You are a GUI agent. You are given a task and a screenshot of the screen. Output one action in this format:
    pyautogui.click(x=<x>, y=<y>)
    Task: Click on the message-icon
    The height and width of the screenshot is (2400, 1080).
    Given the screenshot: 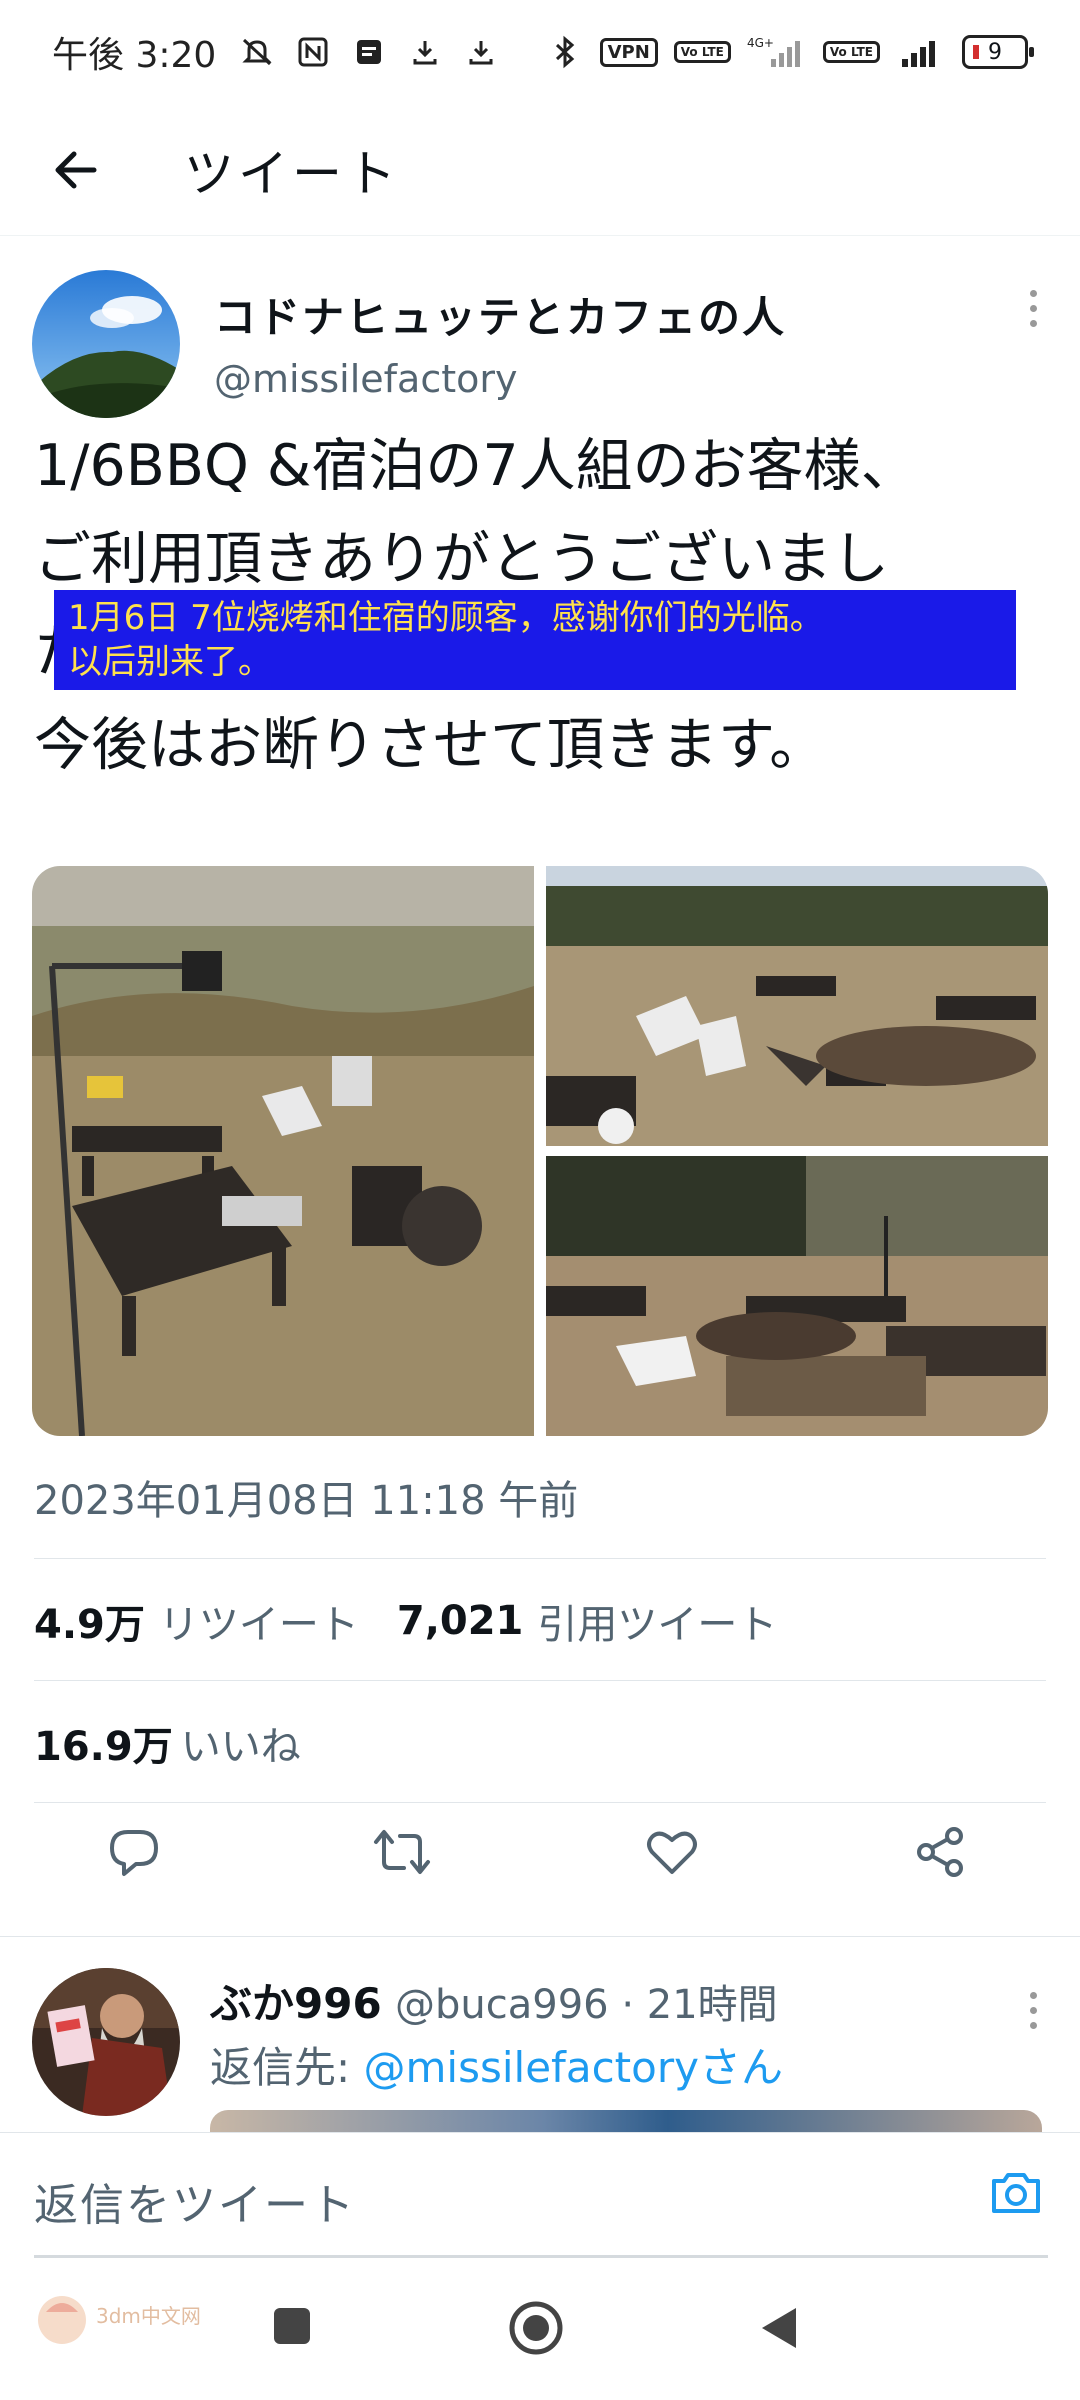 What is the action you would take?
    pyautogui.click(x=369, y=52)
    